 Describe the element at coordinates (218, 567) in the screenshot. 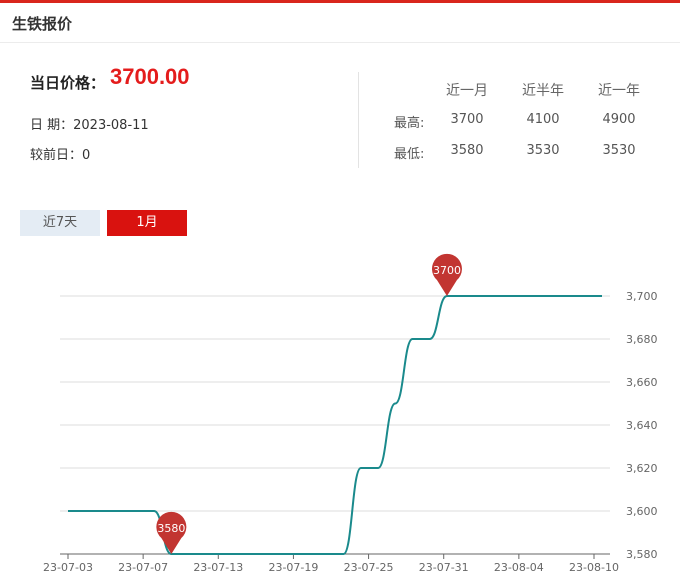

I see `x-tick-label: 23-07-13` at that location.